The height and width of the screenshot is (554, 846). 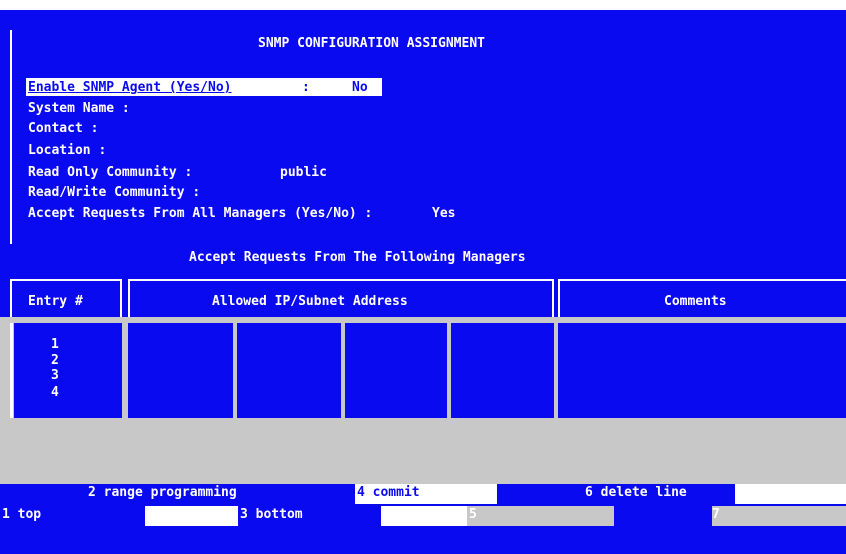 I want to click on entry-column-header: Entry #, so click(x=55, y=301).